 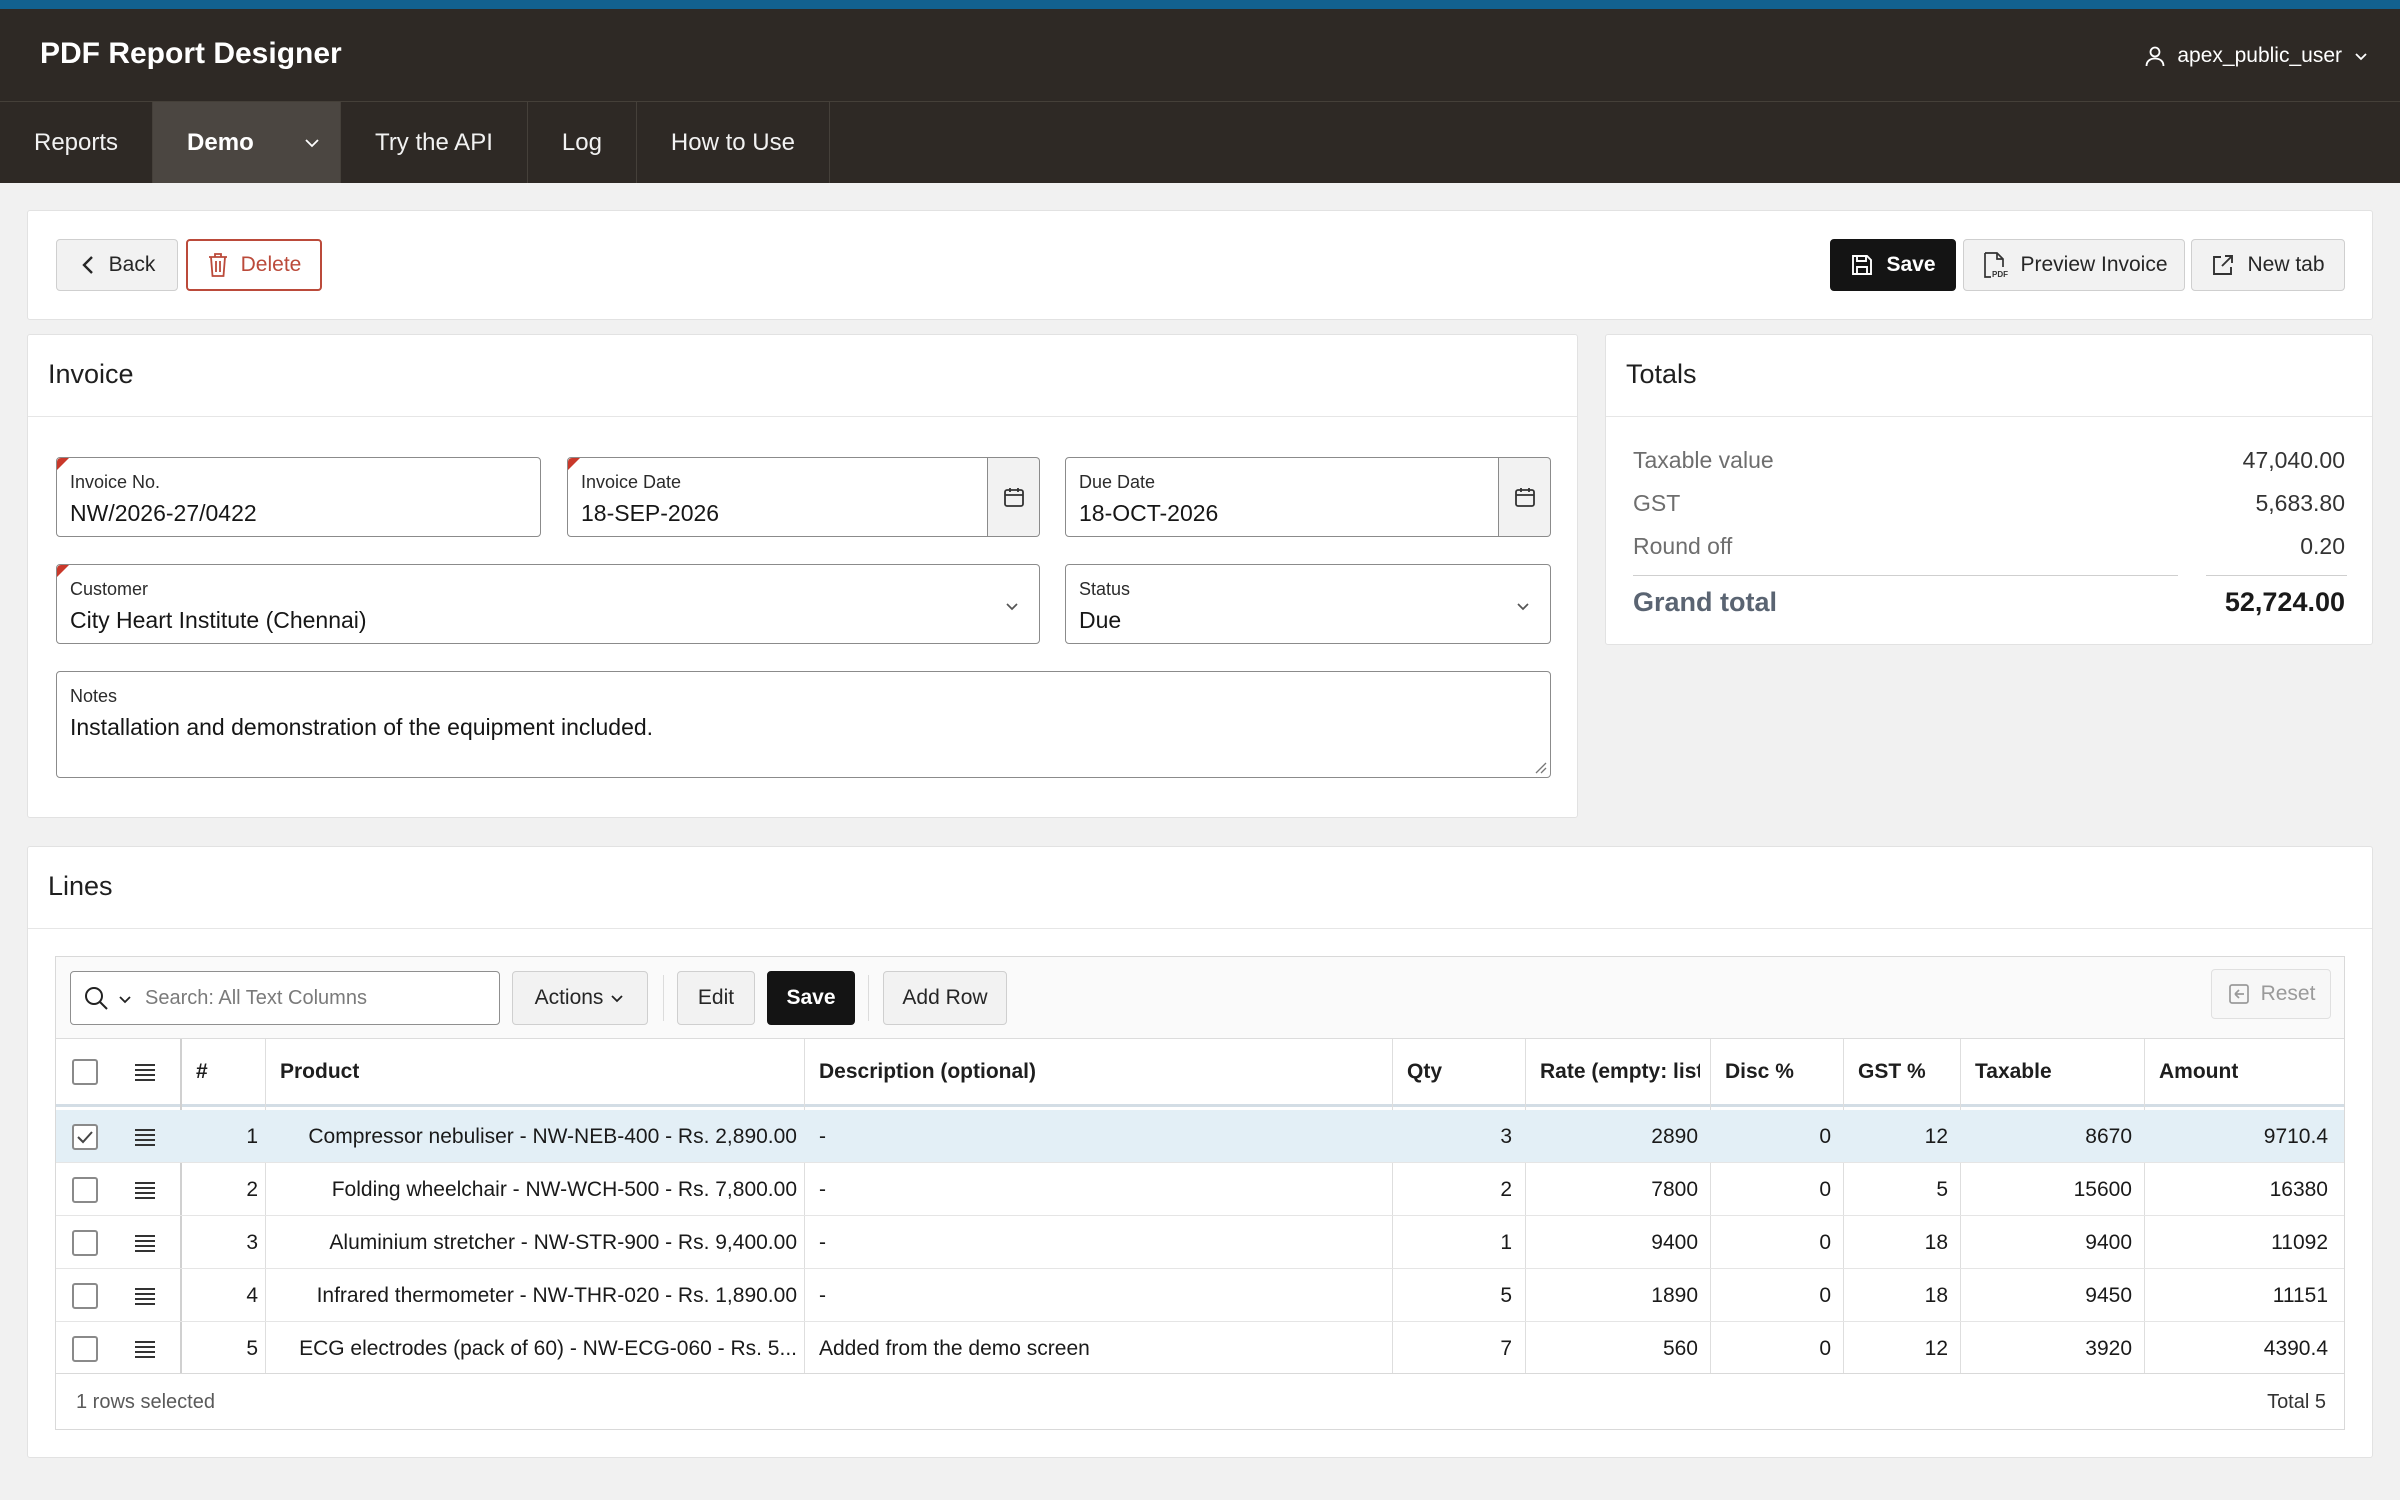 What do you see at coordinates (927, 1071) in the screenshot?
I see `column-header-description: Description (optional)` at bounding box center [927, 1071].